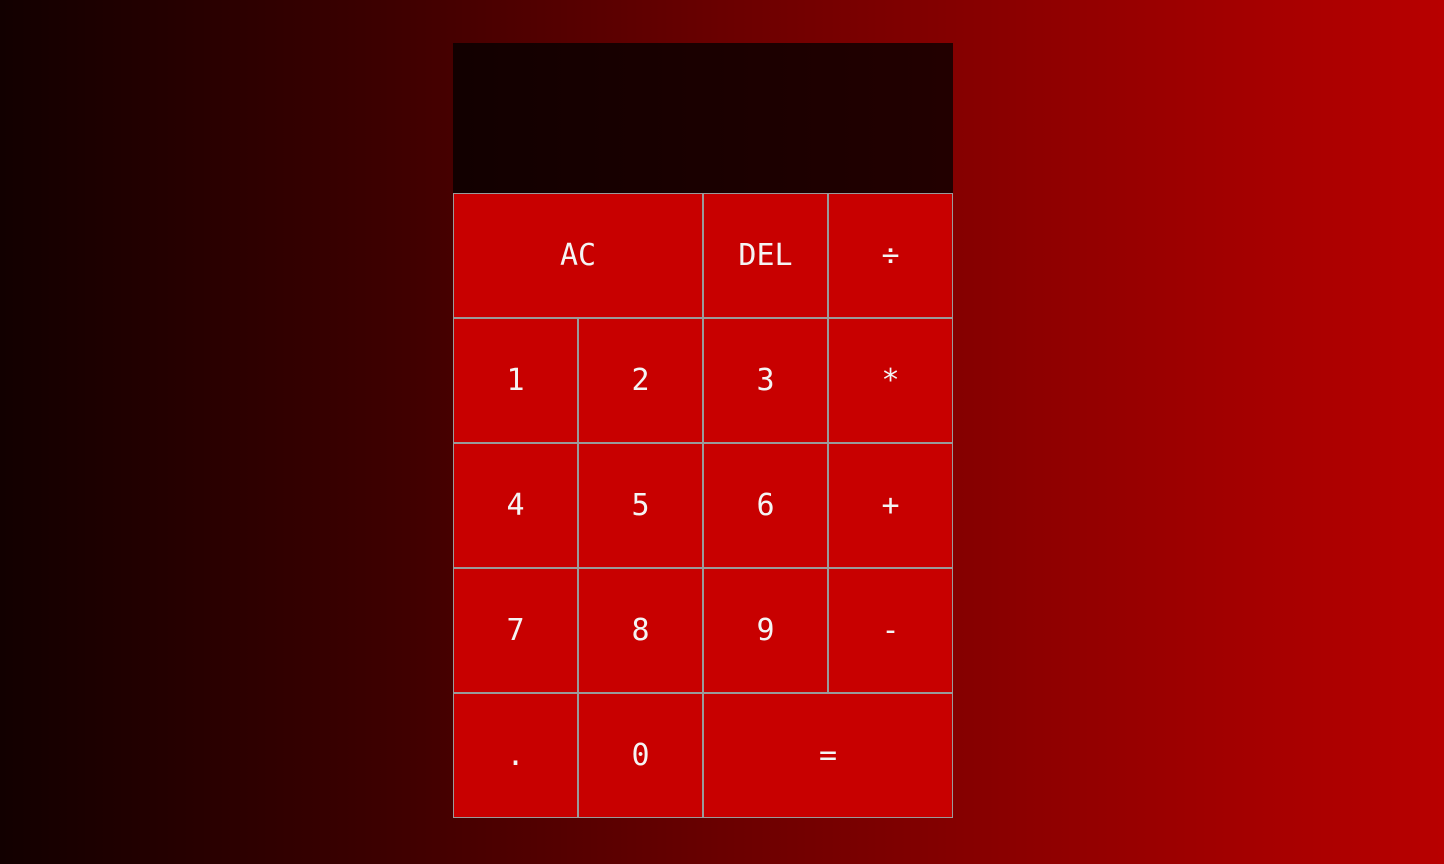  What do you see at coordinates (703, 118) in the screenshot?
I see `calculator-display` at bounding box center [703, 118].